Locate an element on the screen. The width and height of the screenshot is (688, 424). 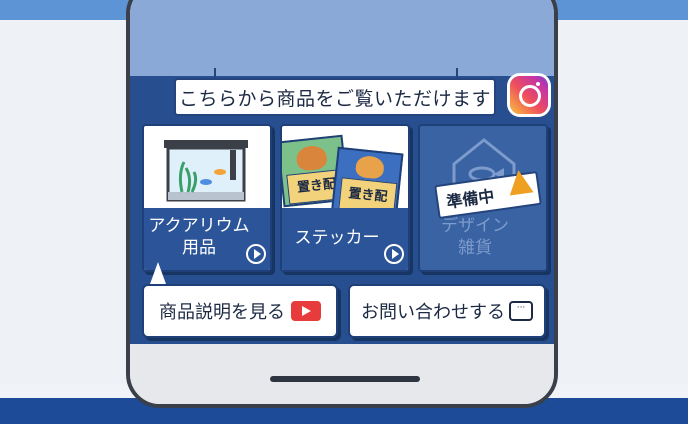
card-label-line1: ステッカー is located at coordinates (337, 238).